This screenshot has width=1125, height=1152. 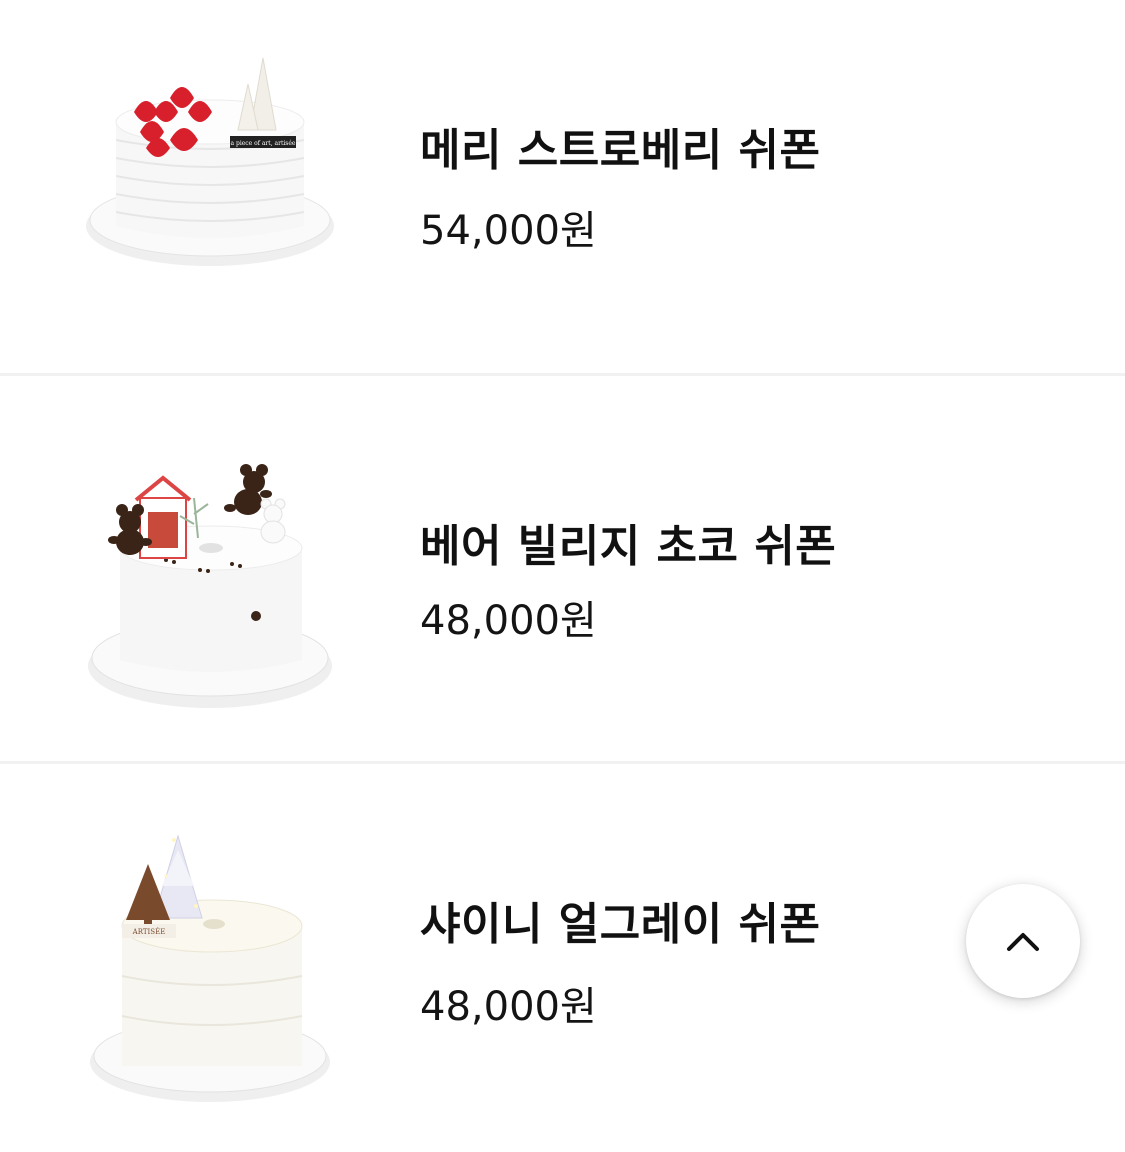 What do you see at coordinates (508, 231) in the screenshot?
I see `product-price: 54,000원` at bounding box center [508, 231].